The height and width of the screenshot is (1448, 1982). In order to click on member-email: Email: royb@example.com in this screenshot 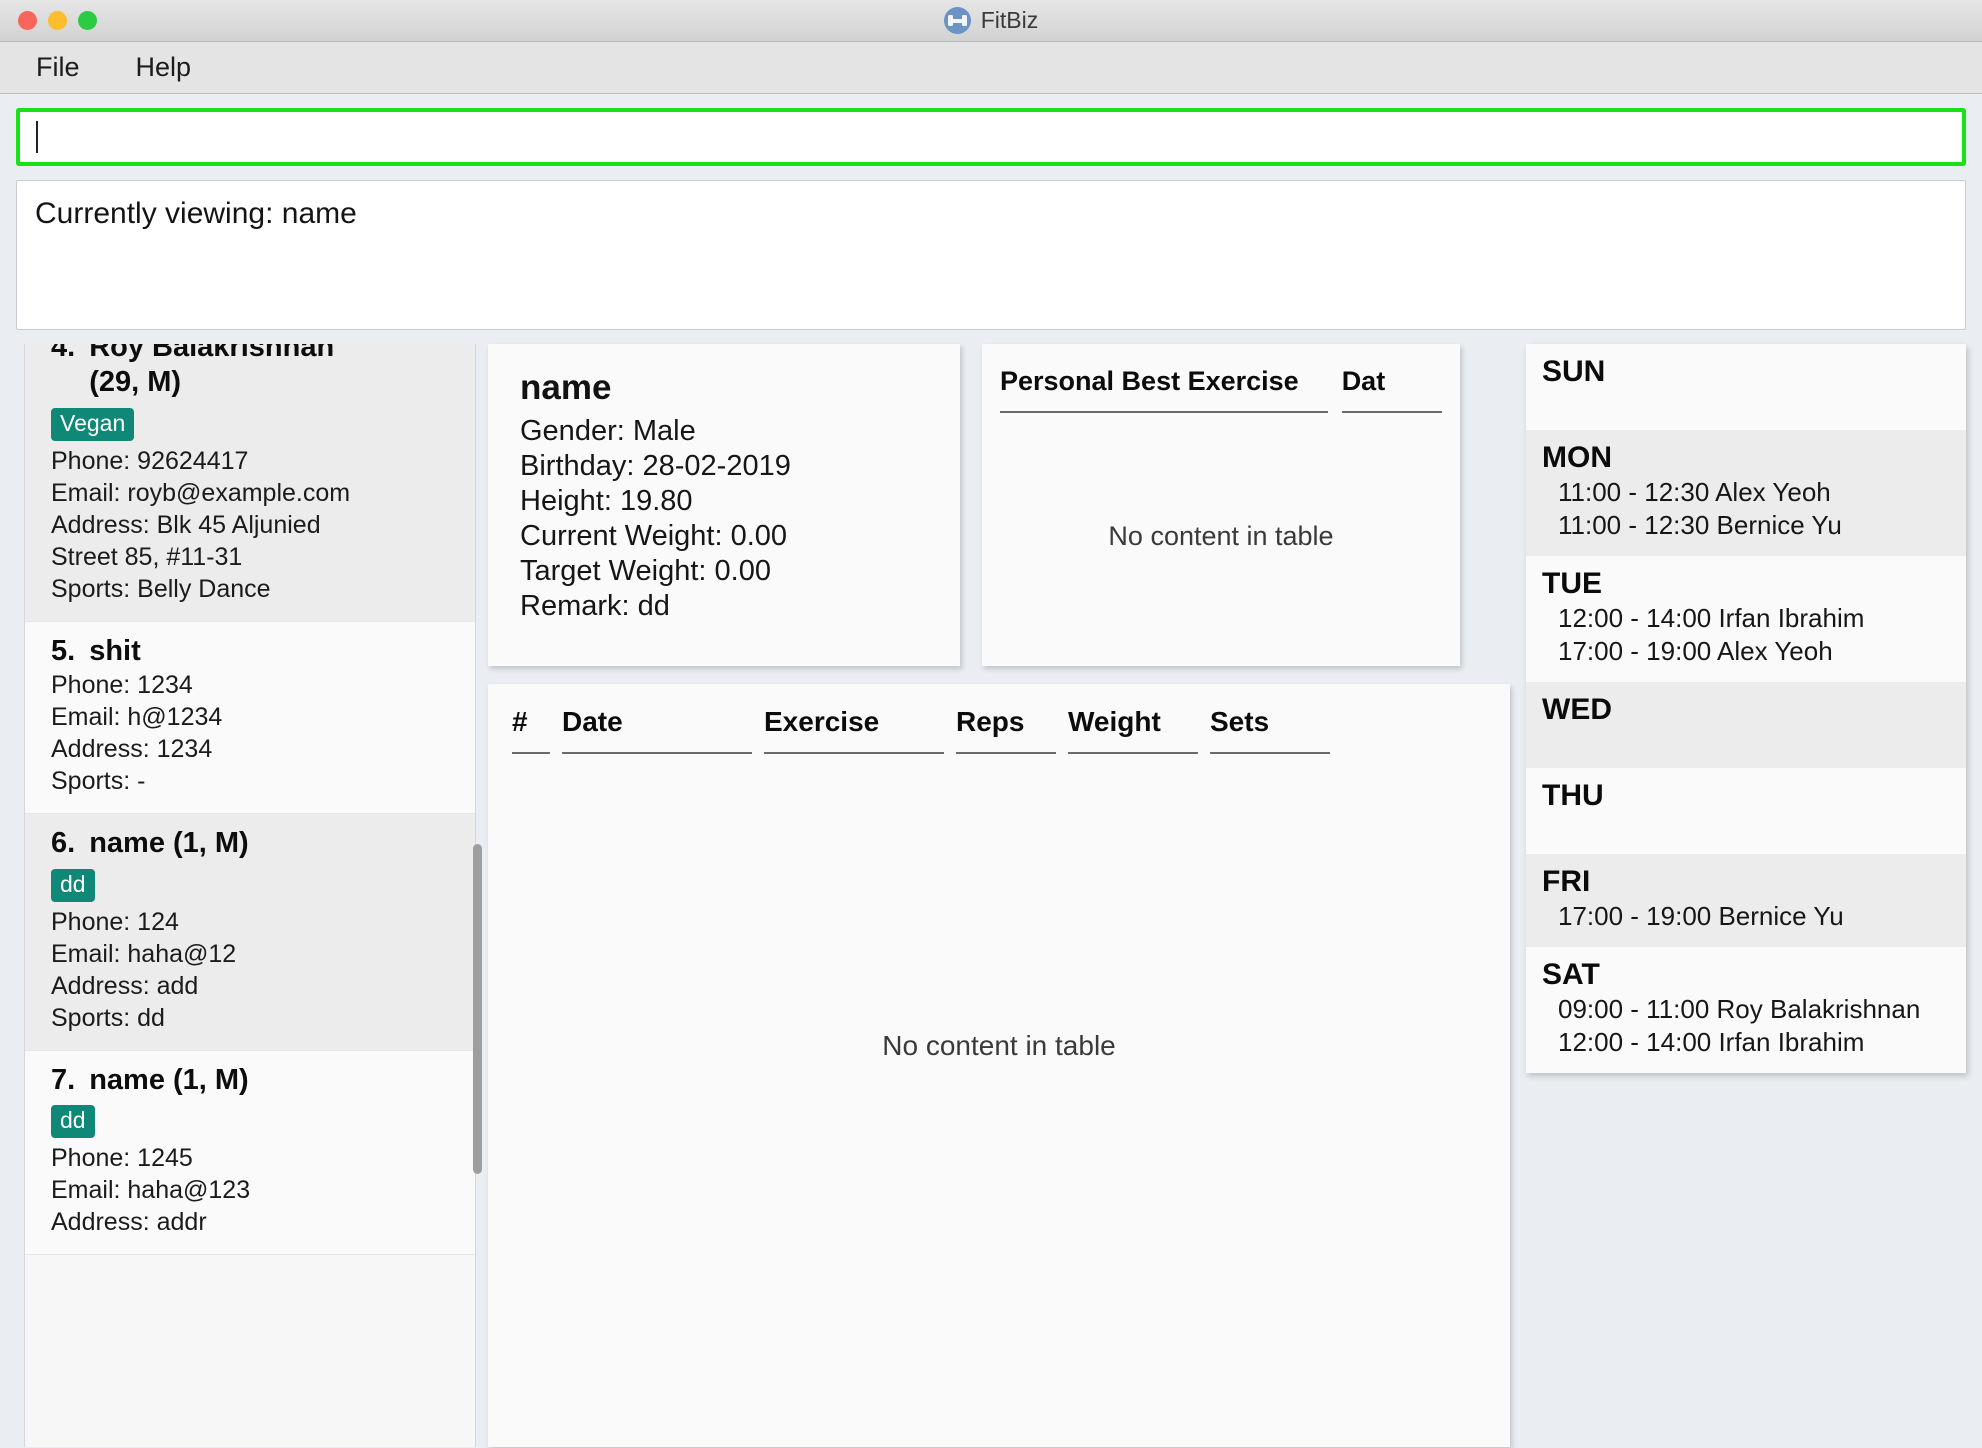, I will do `click(201, 492)`.